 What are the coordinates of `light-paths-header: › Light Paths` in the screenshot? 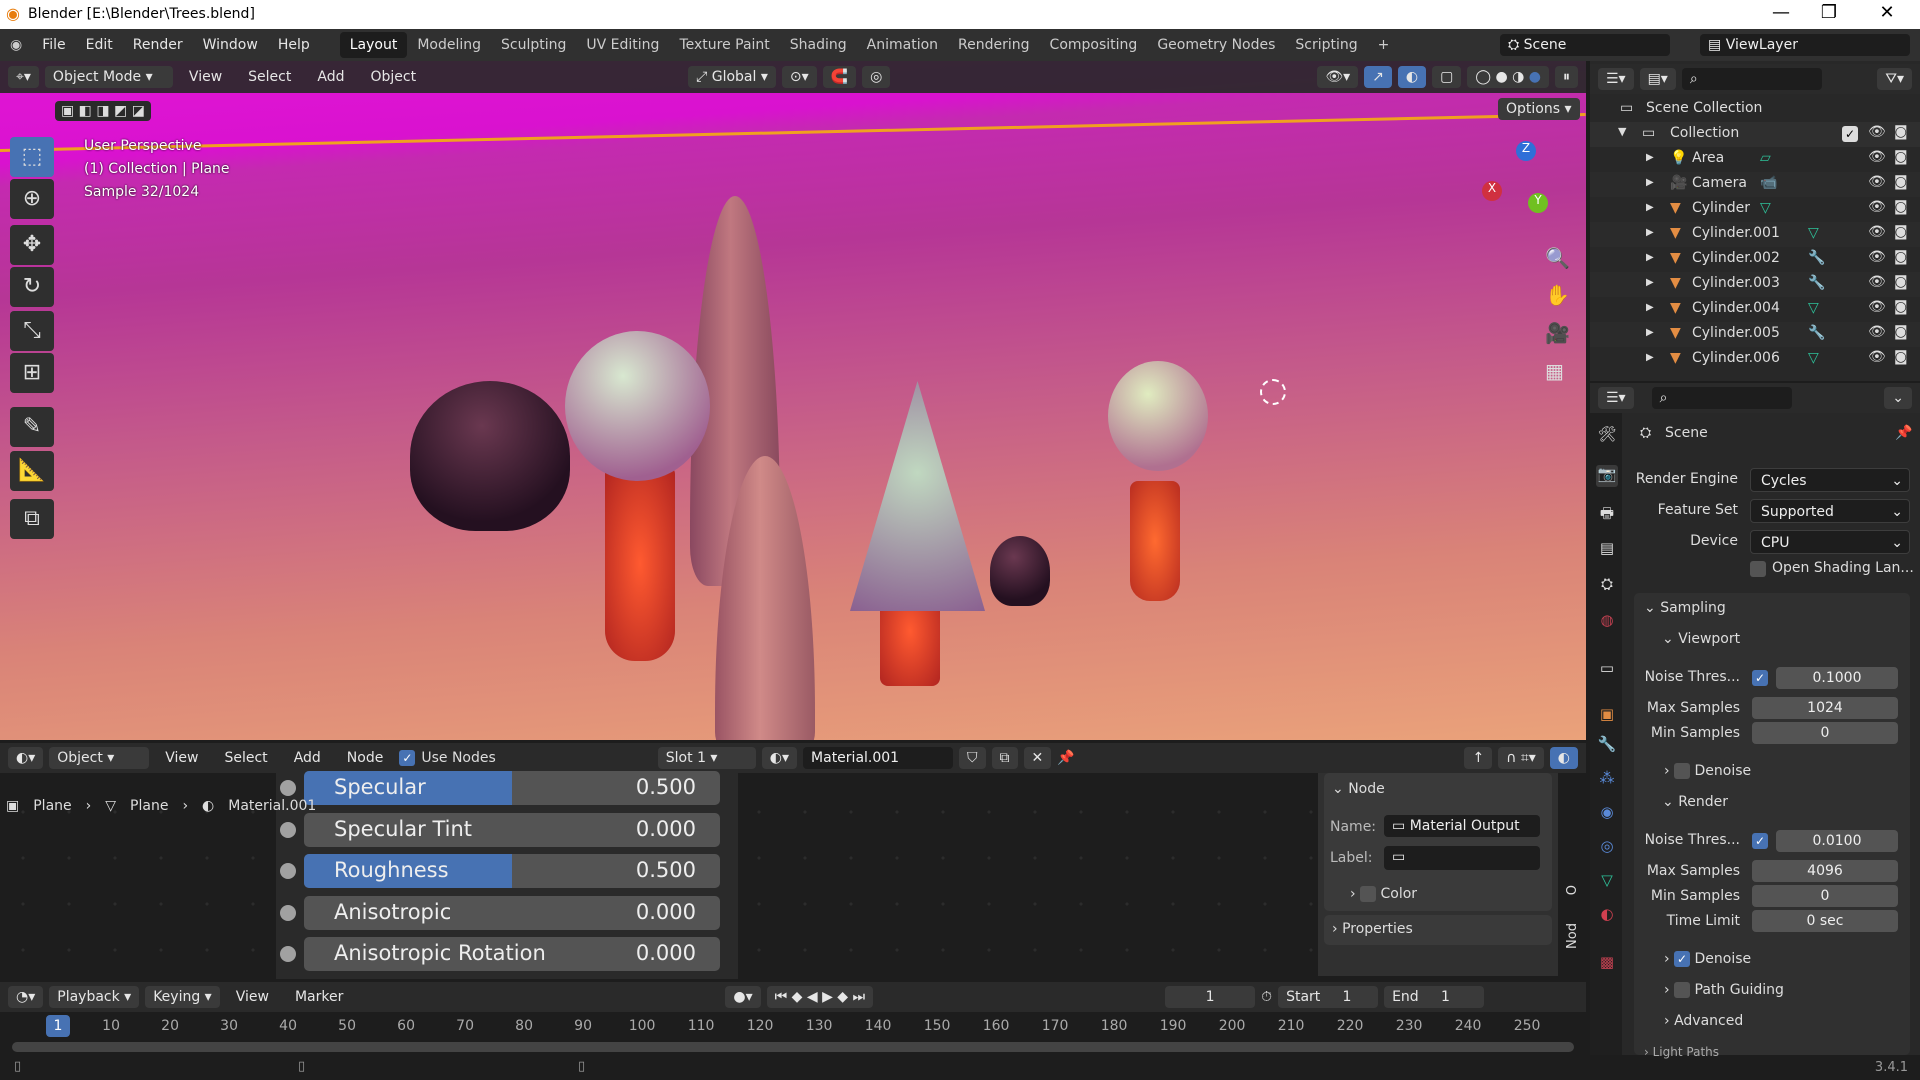 It's located at (1681, 1052).